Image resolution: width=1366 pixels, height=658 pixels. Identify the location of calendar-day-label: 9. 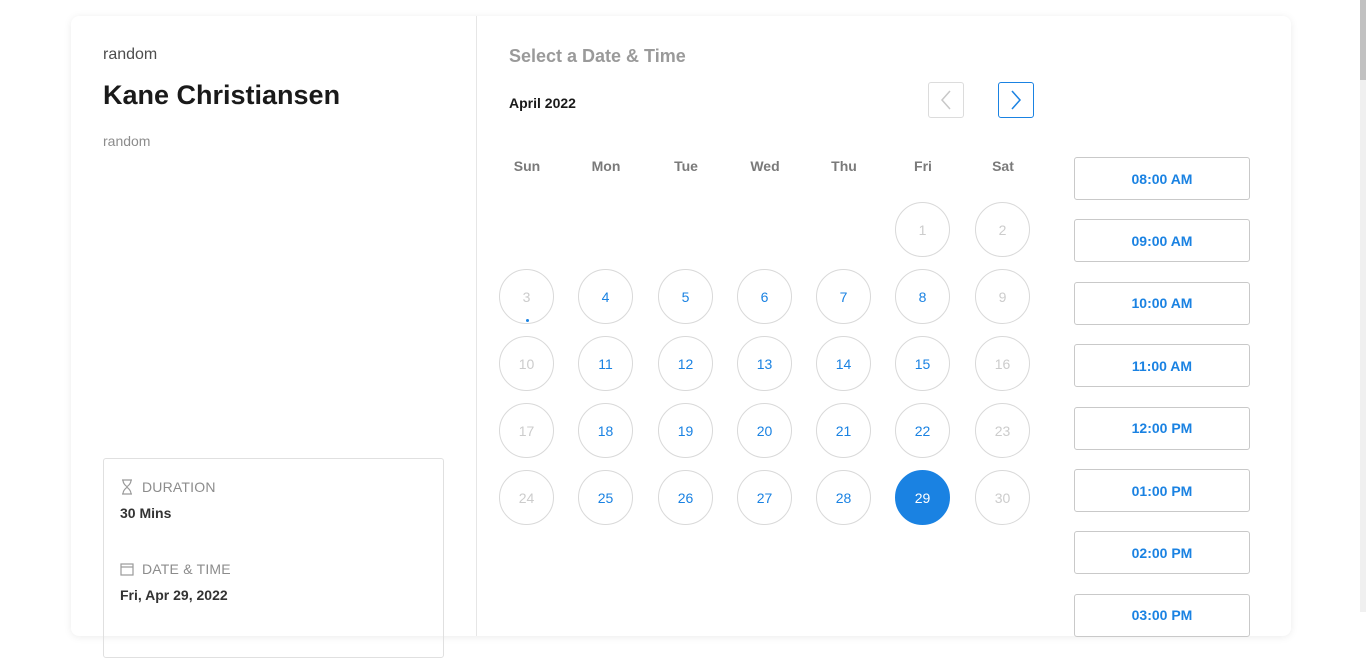
(1002, 296).